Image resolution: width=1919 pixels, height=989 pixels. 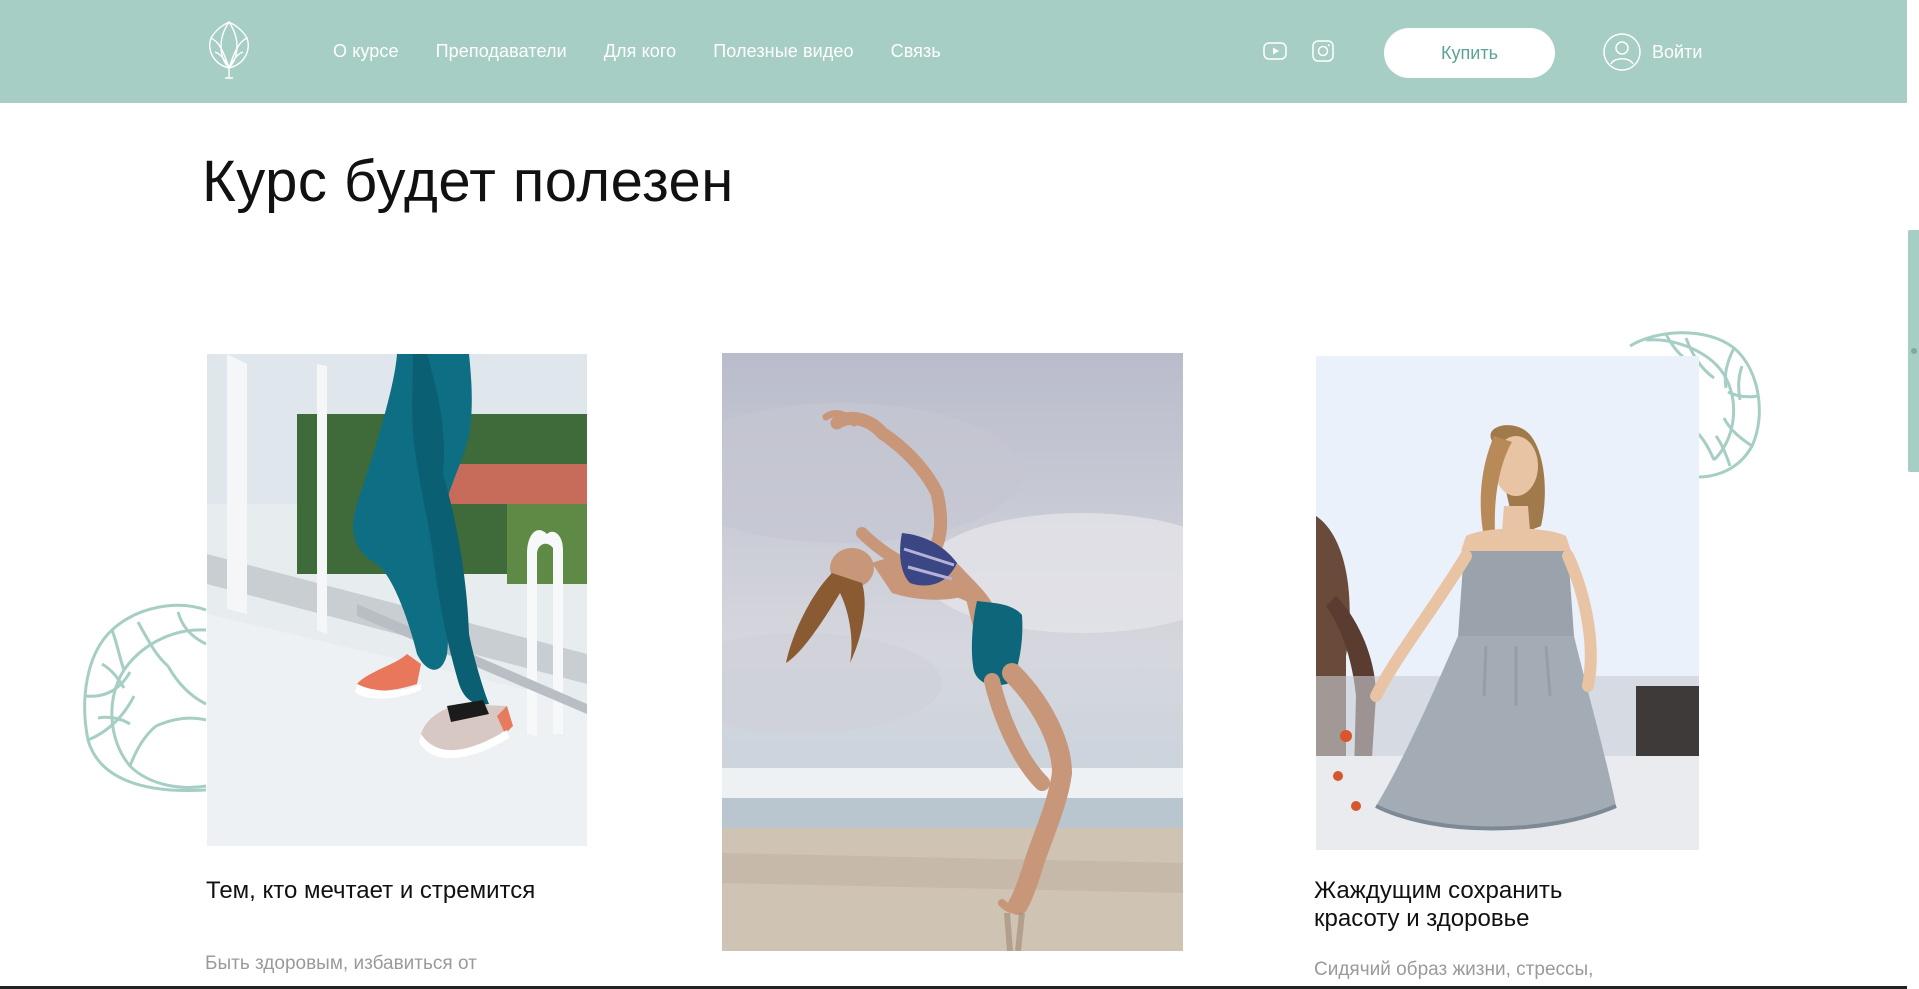 I want to click on page-scrollbar-track, so click(x=1913, y=494).